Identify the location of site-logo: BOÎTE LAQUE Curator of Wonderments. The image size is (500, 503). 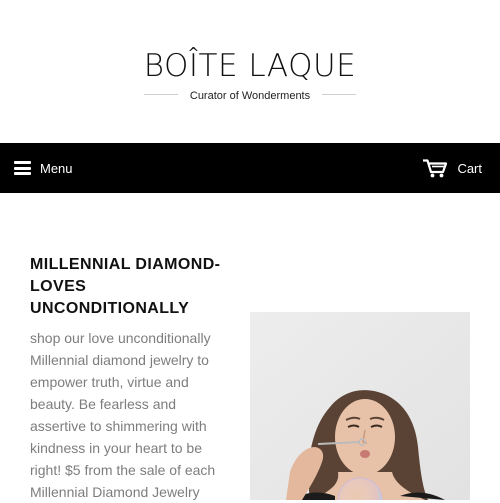
(250, 76).